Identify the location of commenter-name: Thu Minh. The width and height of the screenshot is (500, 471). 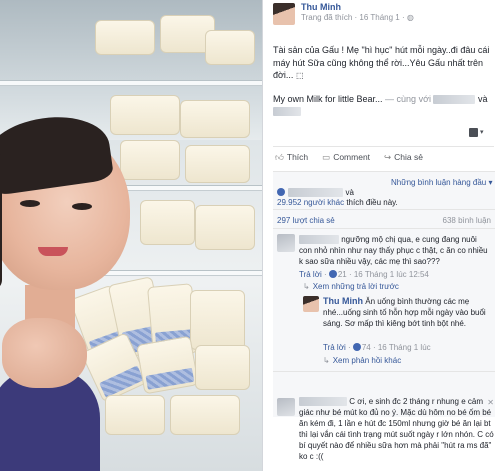
(343, 301).